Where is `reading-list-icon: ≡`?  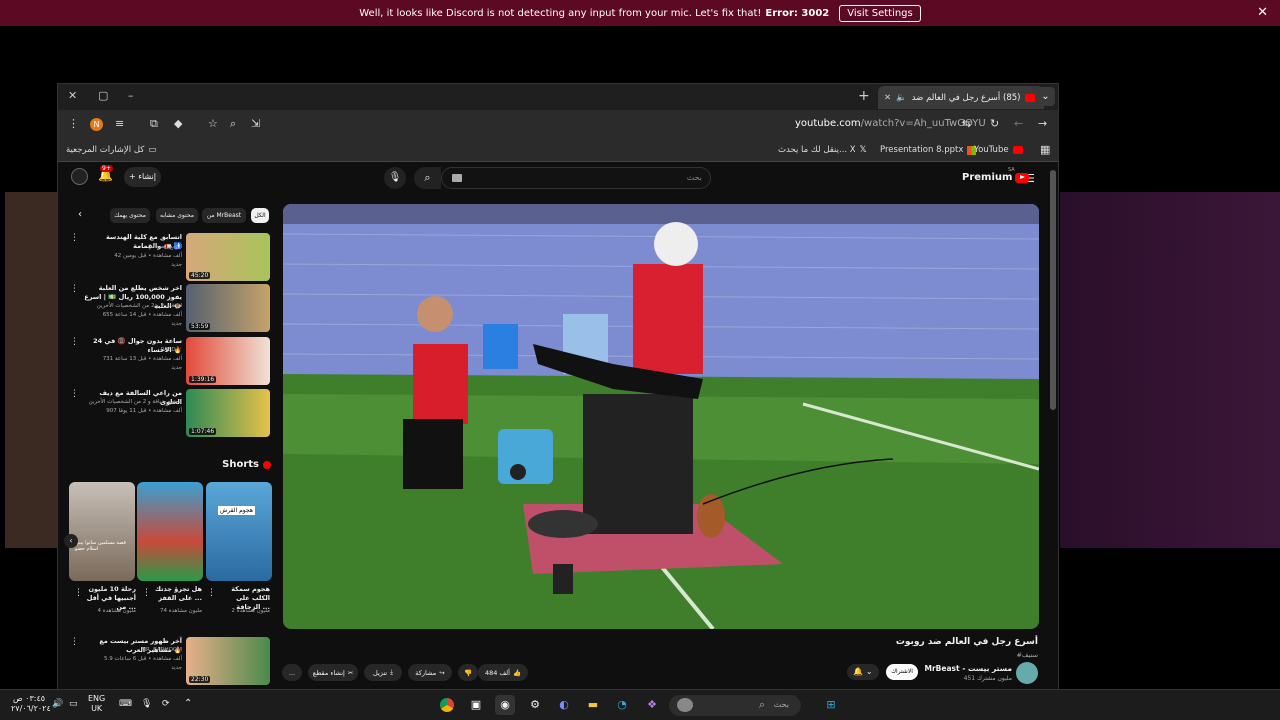
reading-list-icon: ≡ is located at coordinates (119, 123).